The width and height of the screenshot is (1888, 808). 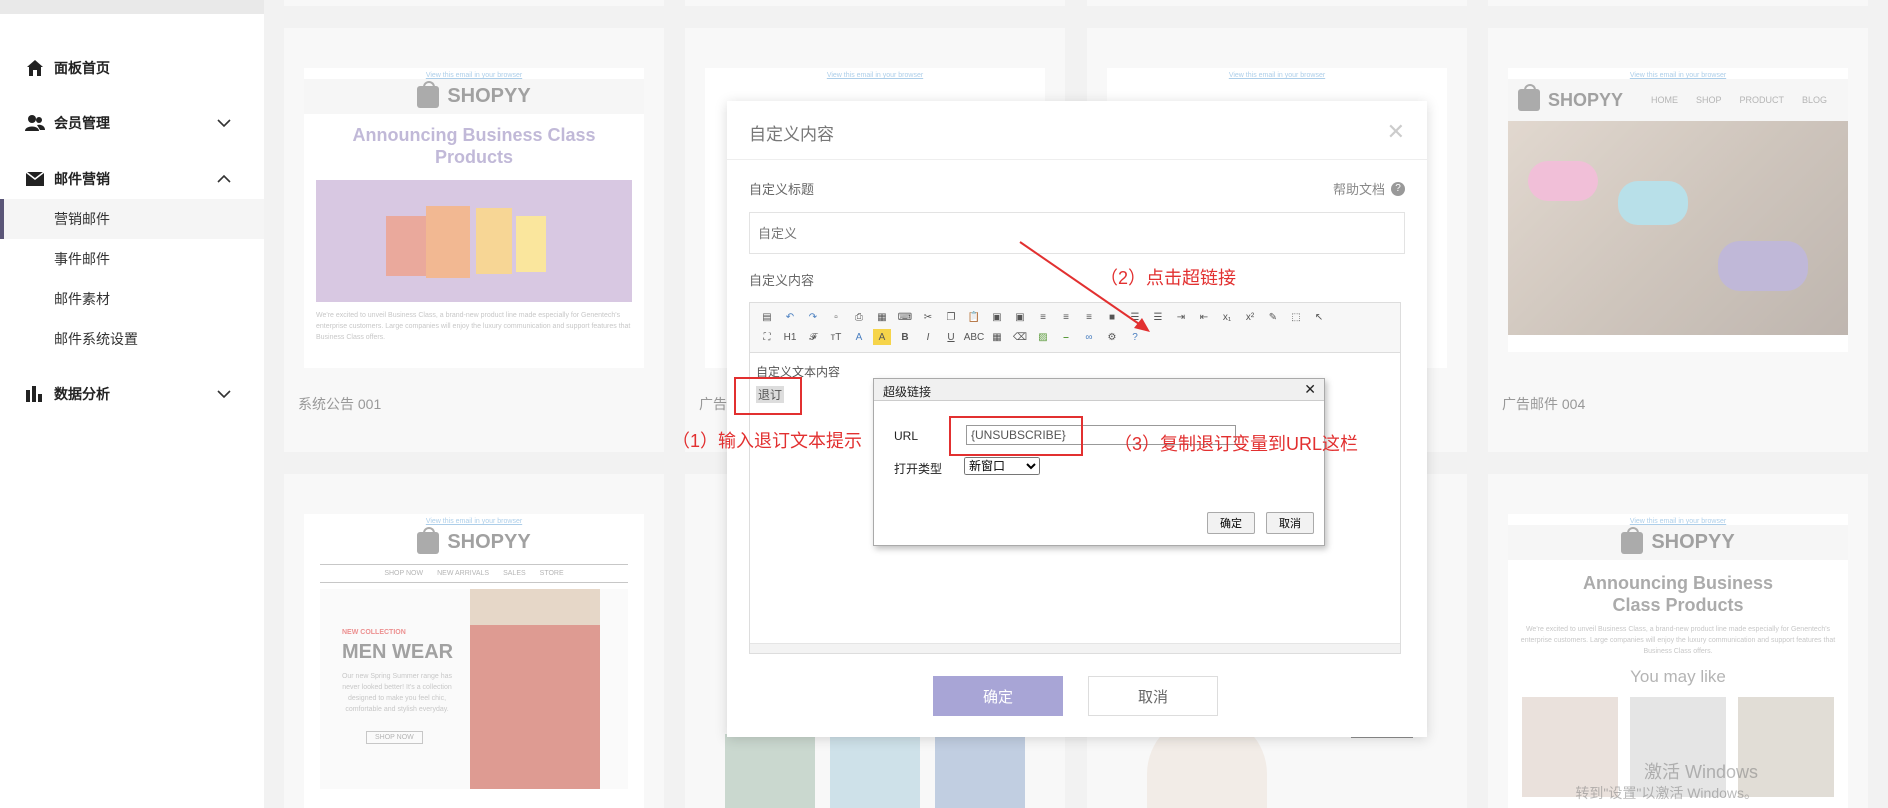 What do you see at coordinates (906, 436) in the screenshot?
I see `url-label: URL` at bounding box center [906, 436].